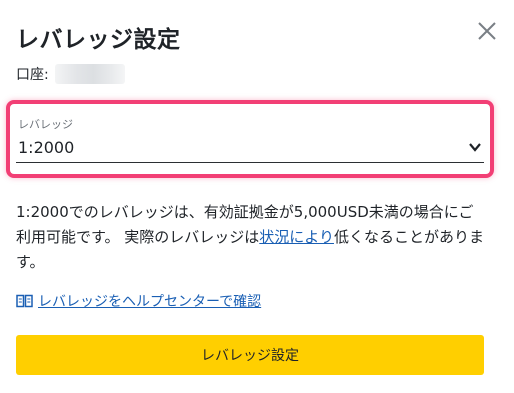 The height and width of the screenshot is (393, 514). Describe the element at coordinates (250, 137) in the screenshot. I see `leverage-select: レバレッジ 1:2000` at that location.